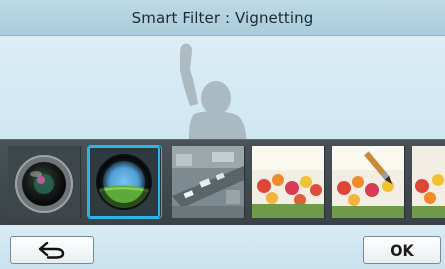 This screenshot has height=269, width=445. I want to click on title-bar: Smart Filter : Vignetting, so click(222, 18).